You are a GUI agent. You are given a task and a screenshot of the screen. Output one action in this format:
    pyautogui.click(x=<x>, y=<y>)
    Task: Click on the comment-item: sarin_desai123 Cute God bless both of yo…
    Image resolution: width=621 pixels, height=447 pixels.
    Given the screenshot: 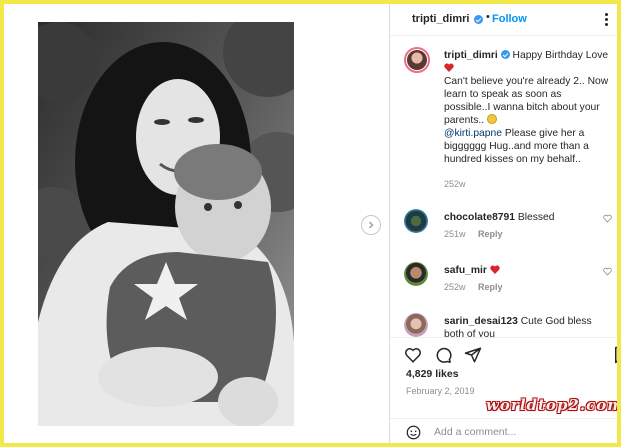 What is the action you would take?
    pyautogui.click(x=503, y=325)
    